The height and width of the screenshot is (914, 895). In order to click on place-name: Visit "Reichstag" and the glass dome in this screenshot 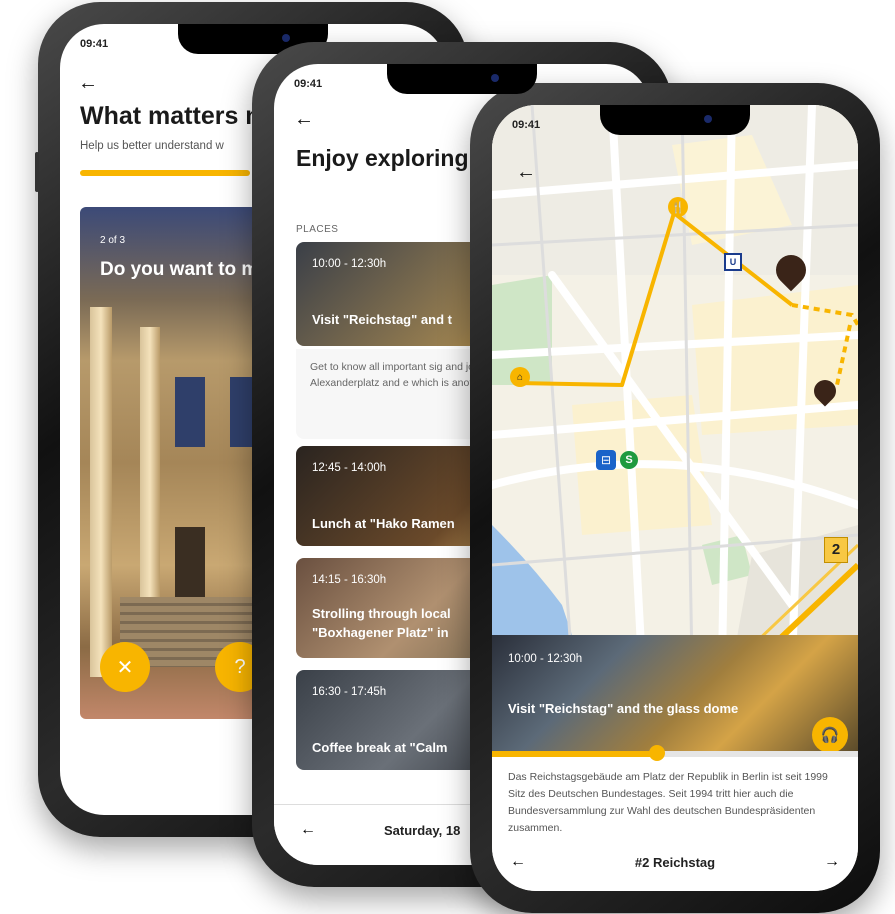, I will do `click(623, 708)`.